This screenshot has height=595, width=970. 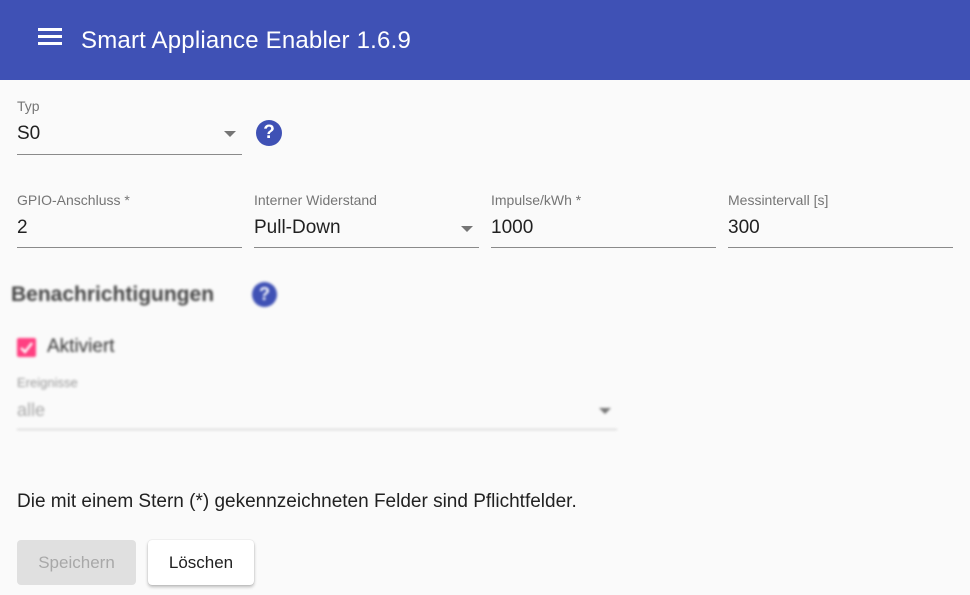 What do you see at coordinates (81, 346) in the screenshot?
I see `aktiviert-label: Aktiviert` at bounding box center [81, 346].